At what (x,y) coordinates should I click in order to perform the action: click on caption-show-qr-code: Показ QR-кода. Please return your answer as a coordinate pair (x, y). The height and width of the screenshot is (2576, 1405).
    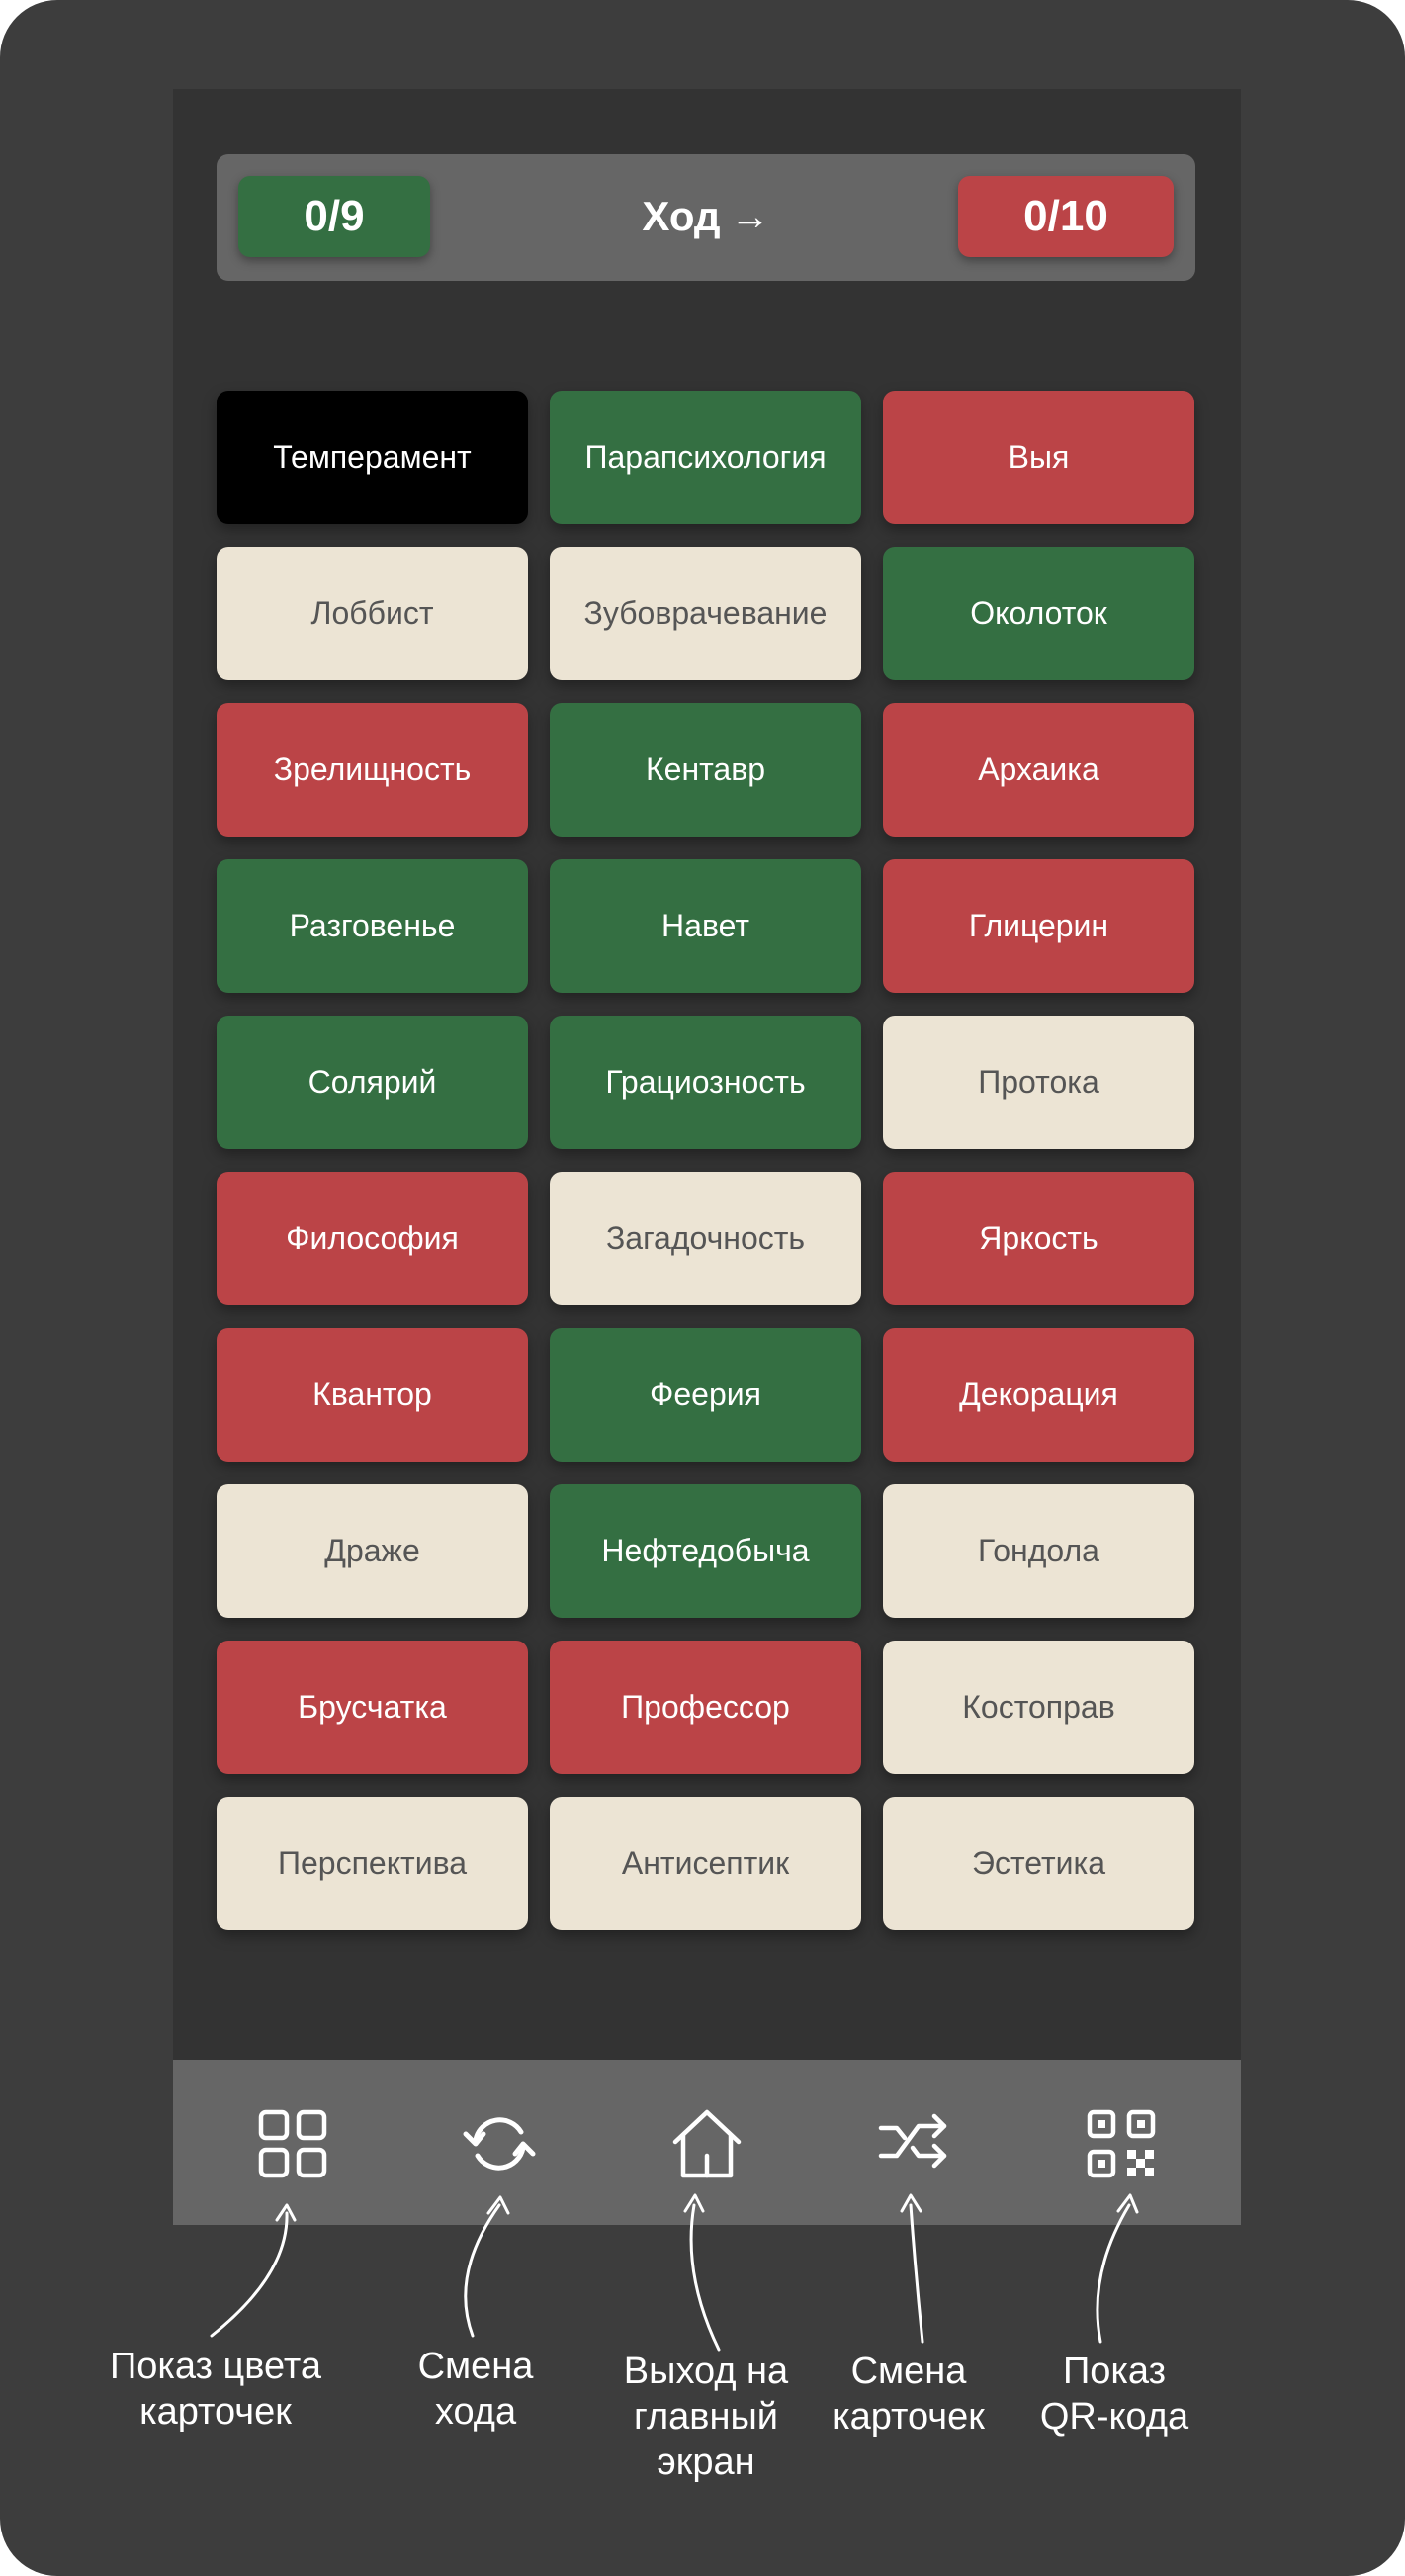
    Looking at the image, I should click on (1114, 2394).